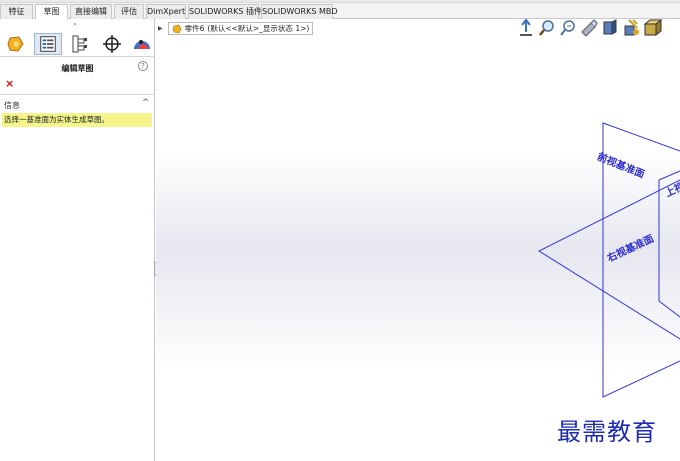 This screenshot has height=461, width=680. What do you see at coordinates (607, 432) in the screenshot?
I see `watermark-text: 最需教育` at bounding box center [607, 432].